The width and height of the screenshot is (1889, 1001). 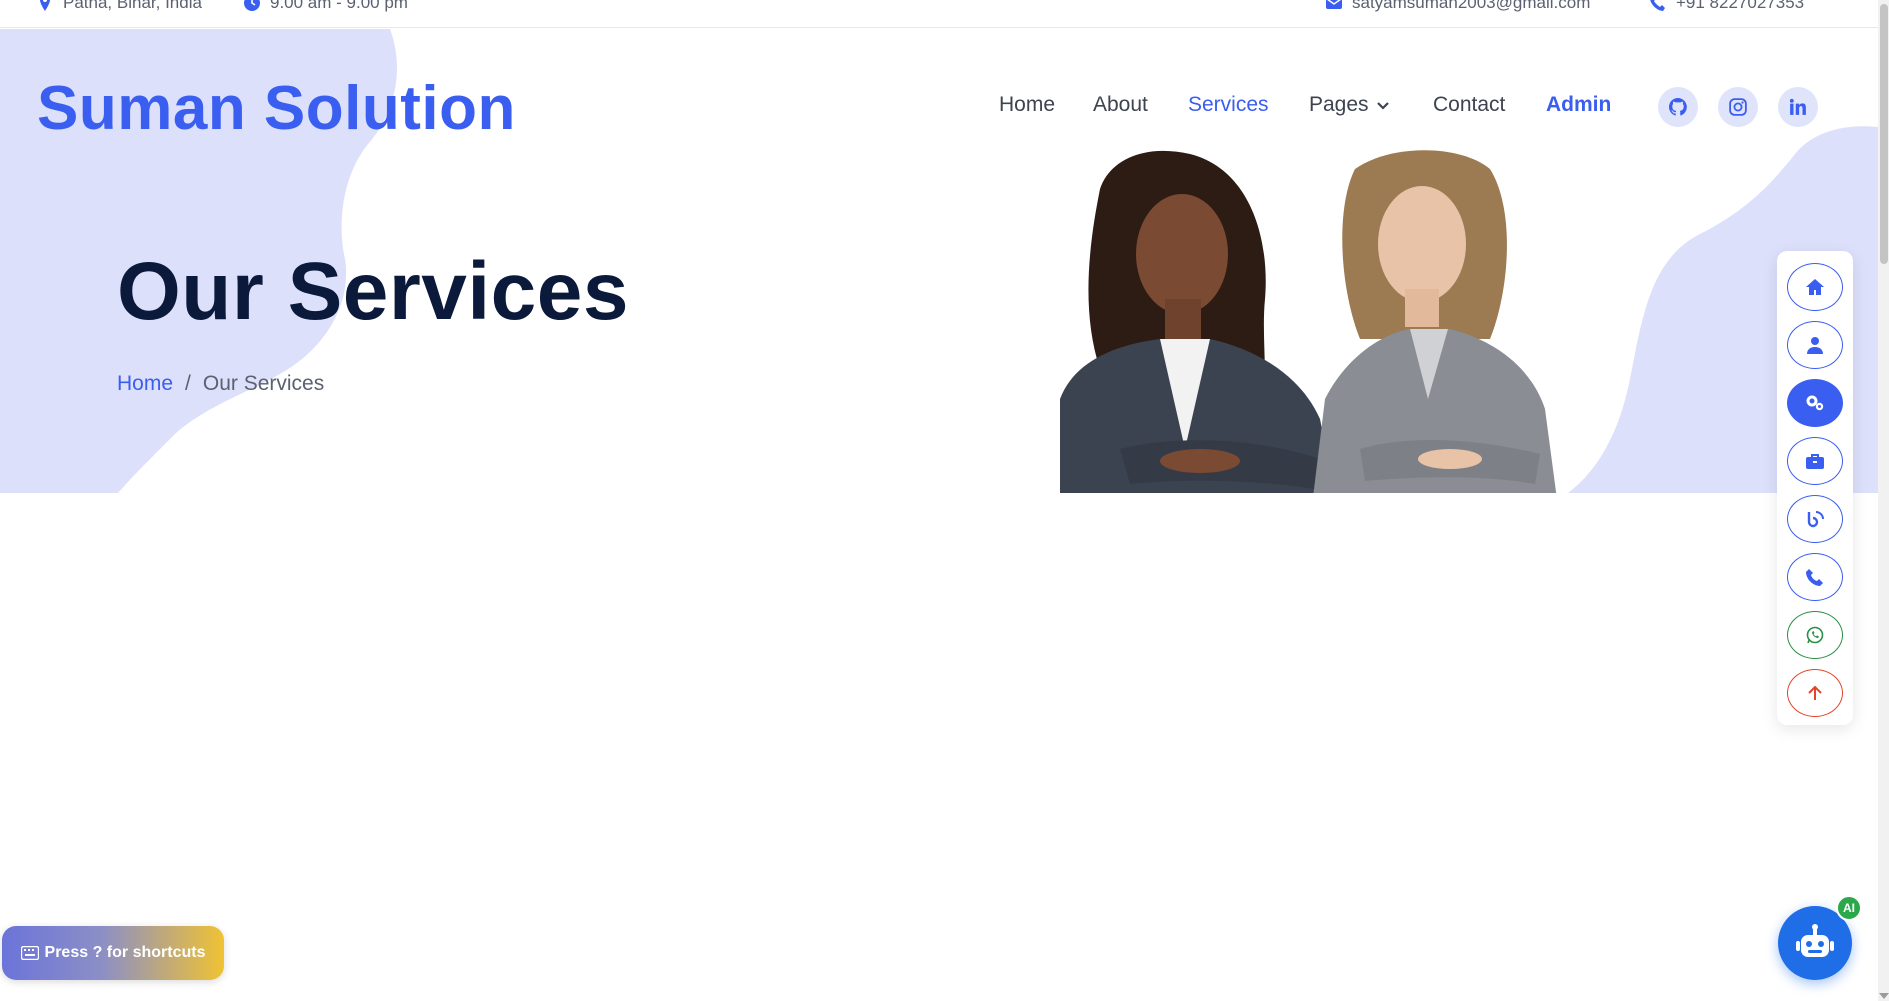 I want to click on shortcuts-hint-label: Press ? for shortcuts, so click(x=125, y=952).